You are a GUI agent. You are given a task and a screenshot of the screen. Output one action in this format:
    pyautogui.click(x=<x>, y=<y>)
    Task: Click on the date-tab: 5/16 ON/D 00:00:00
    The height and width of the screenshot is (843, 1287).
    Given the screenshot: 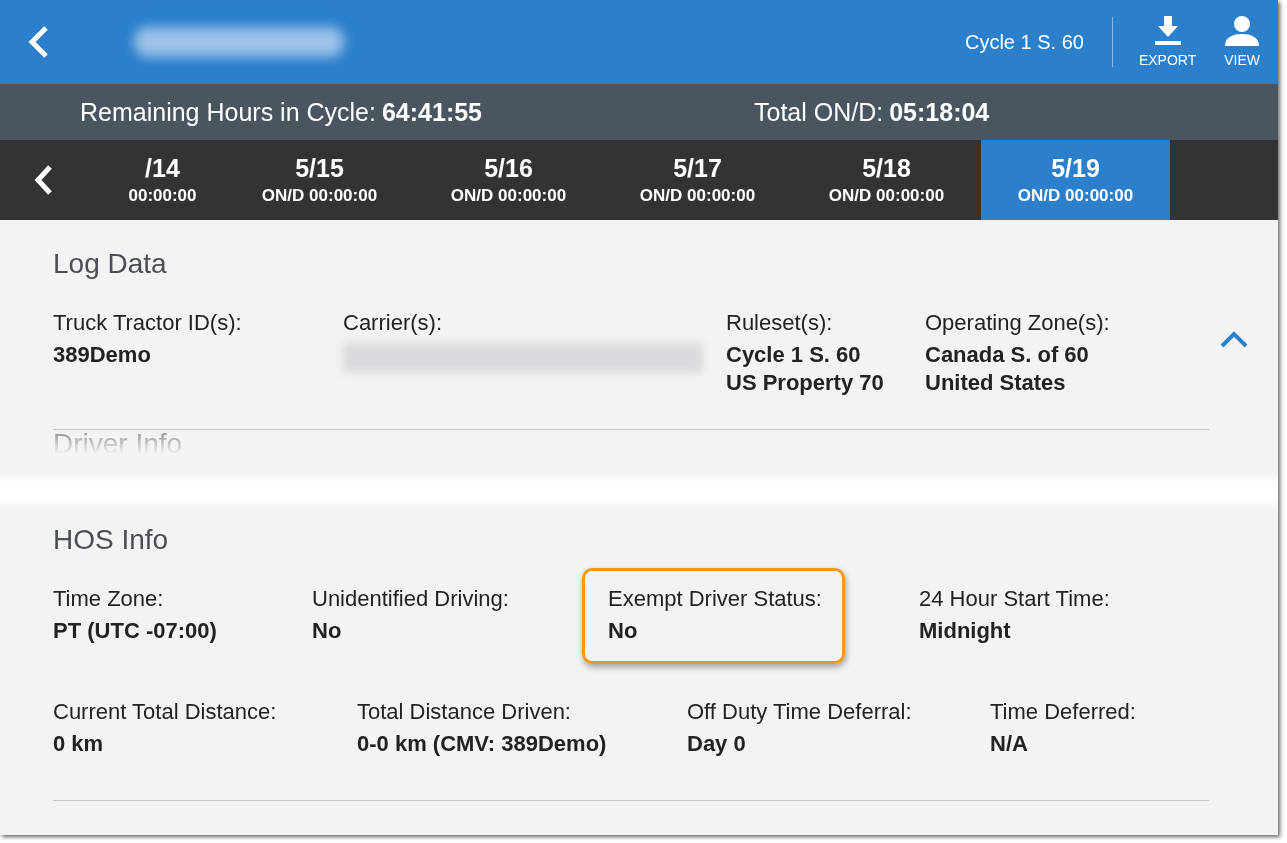 What is the action you would take?
    pyautogui.click(x=508, y=180)
    